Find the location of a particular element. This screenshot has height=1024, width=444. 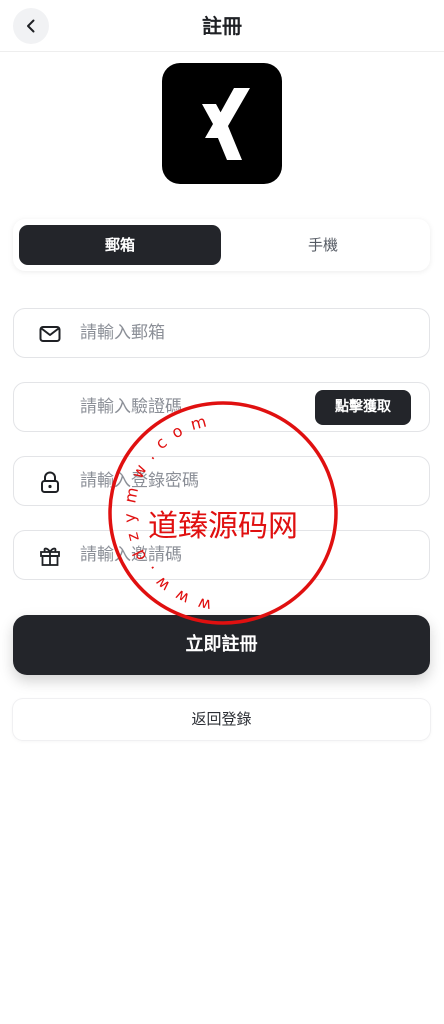

verification-code-input is located at coordinates (195, 407).